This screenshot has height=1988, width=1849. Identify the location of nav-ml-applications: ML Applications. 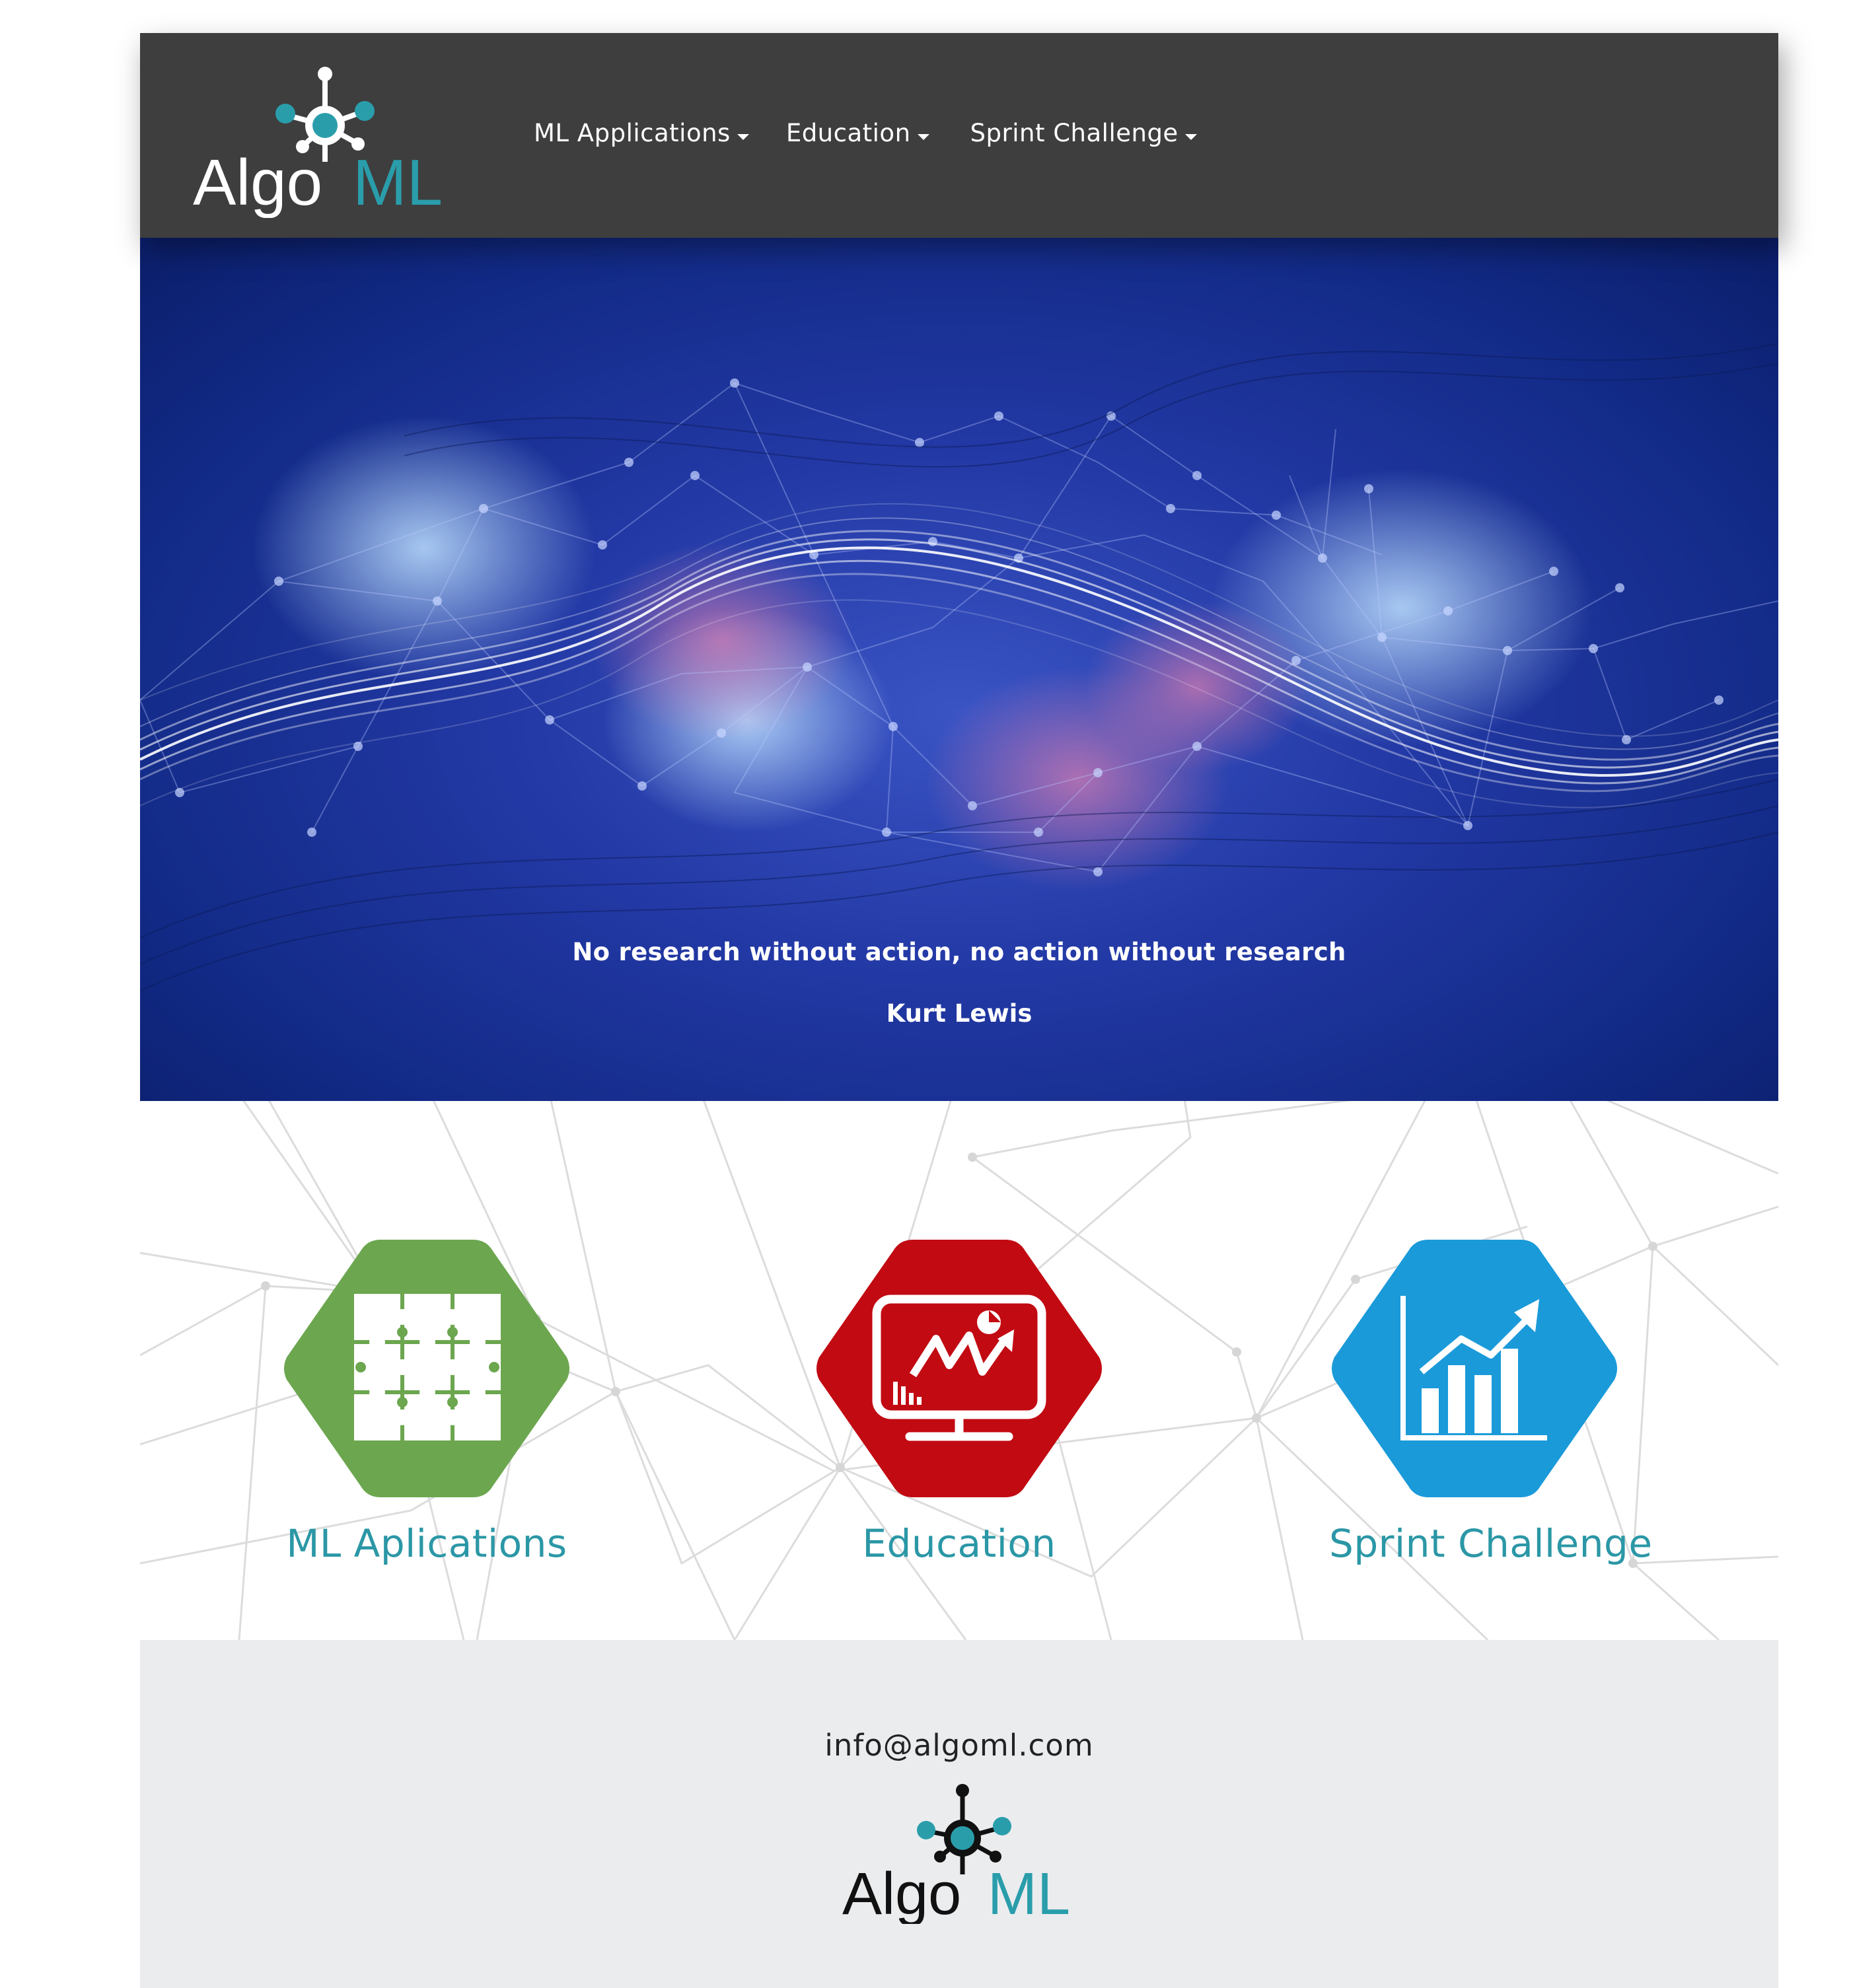
(644, 133).